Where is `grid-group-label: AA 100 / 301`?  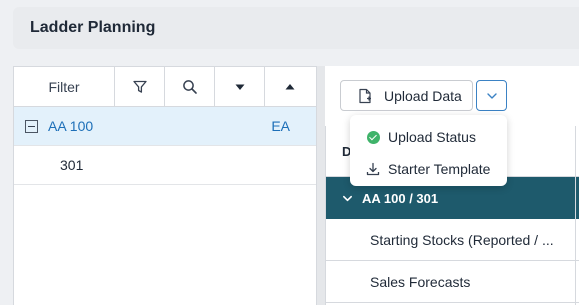
grid-group-label: AA 100 / 301 is located at coordinates (400, 198).